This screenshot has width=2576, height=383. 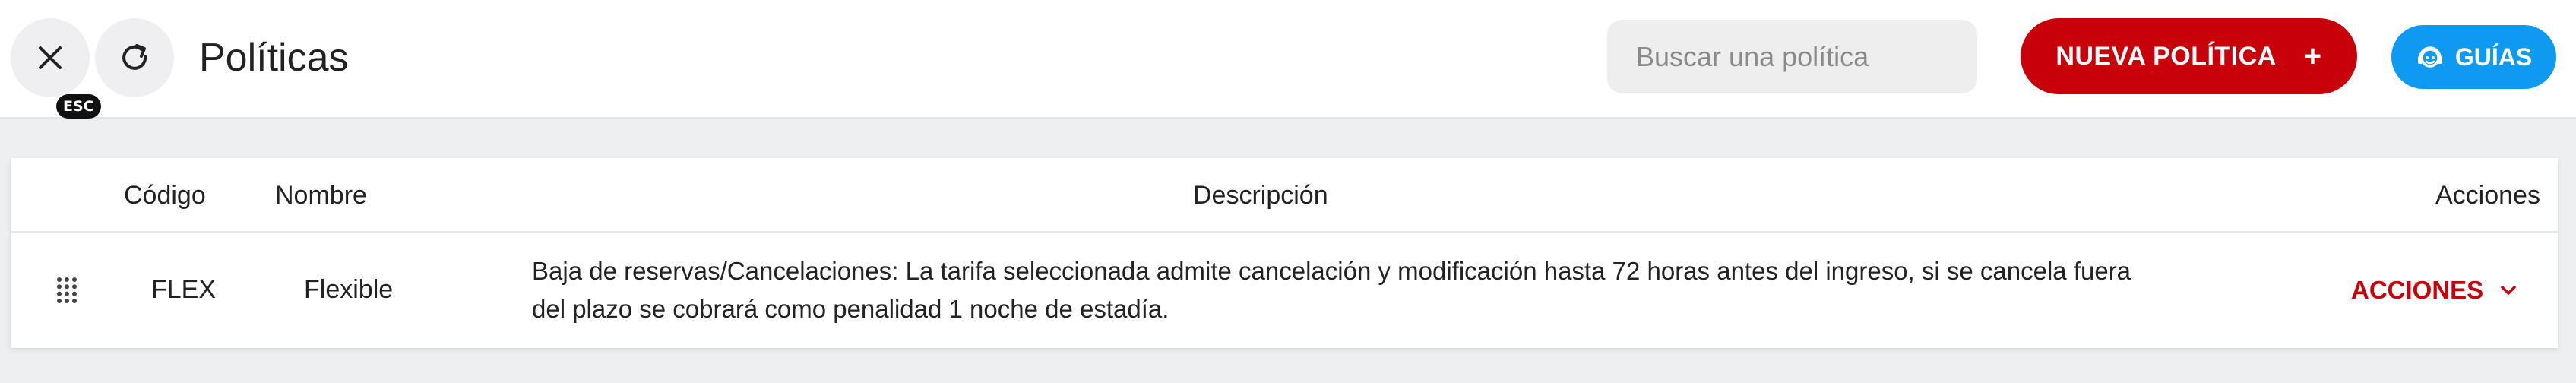 I want to click on plus-icon: +, so click(x=2312, y=56).